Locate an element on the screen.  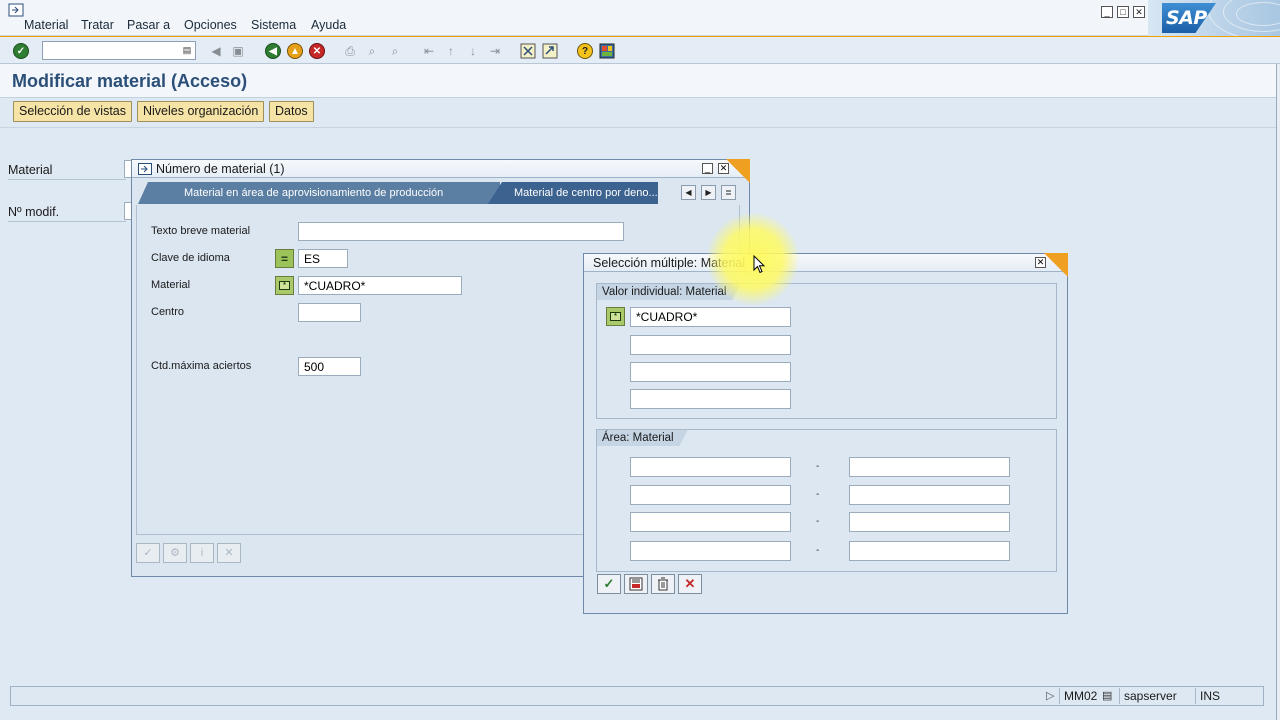
exit-icon: ▲ is located at coordinates (295, 51).